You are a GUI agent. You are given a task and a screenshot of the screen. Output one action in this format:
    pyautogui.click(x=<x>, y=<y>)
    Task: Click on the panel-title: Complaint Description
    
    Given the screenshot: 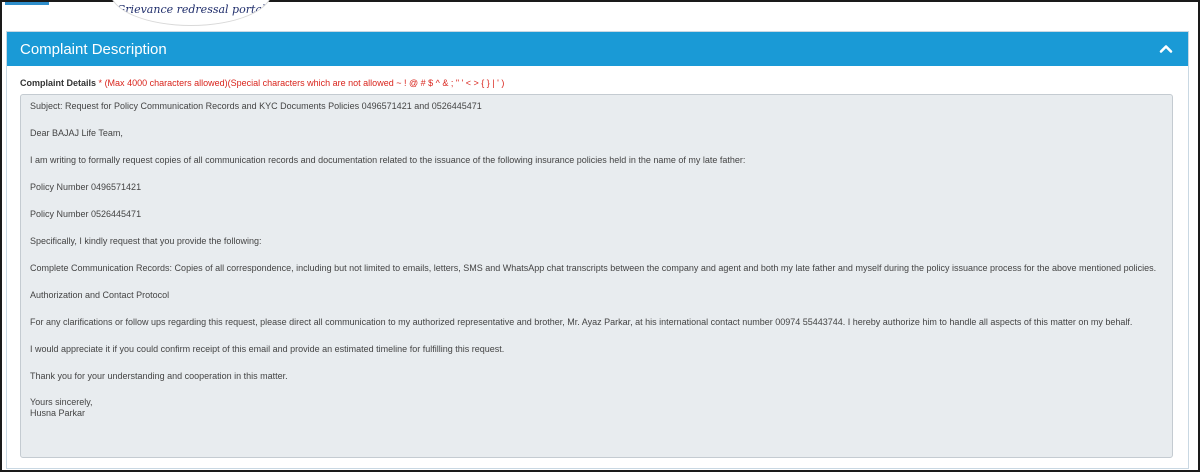 What is the action you would take?
    pyautogui.click(x=93, y=49)
    